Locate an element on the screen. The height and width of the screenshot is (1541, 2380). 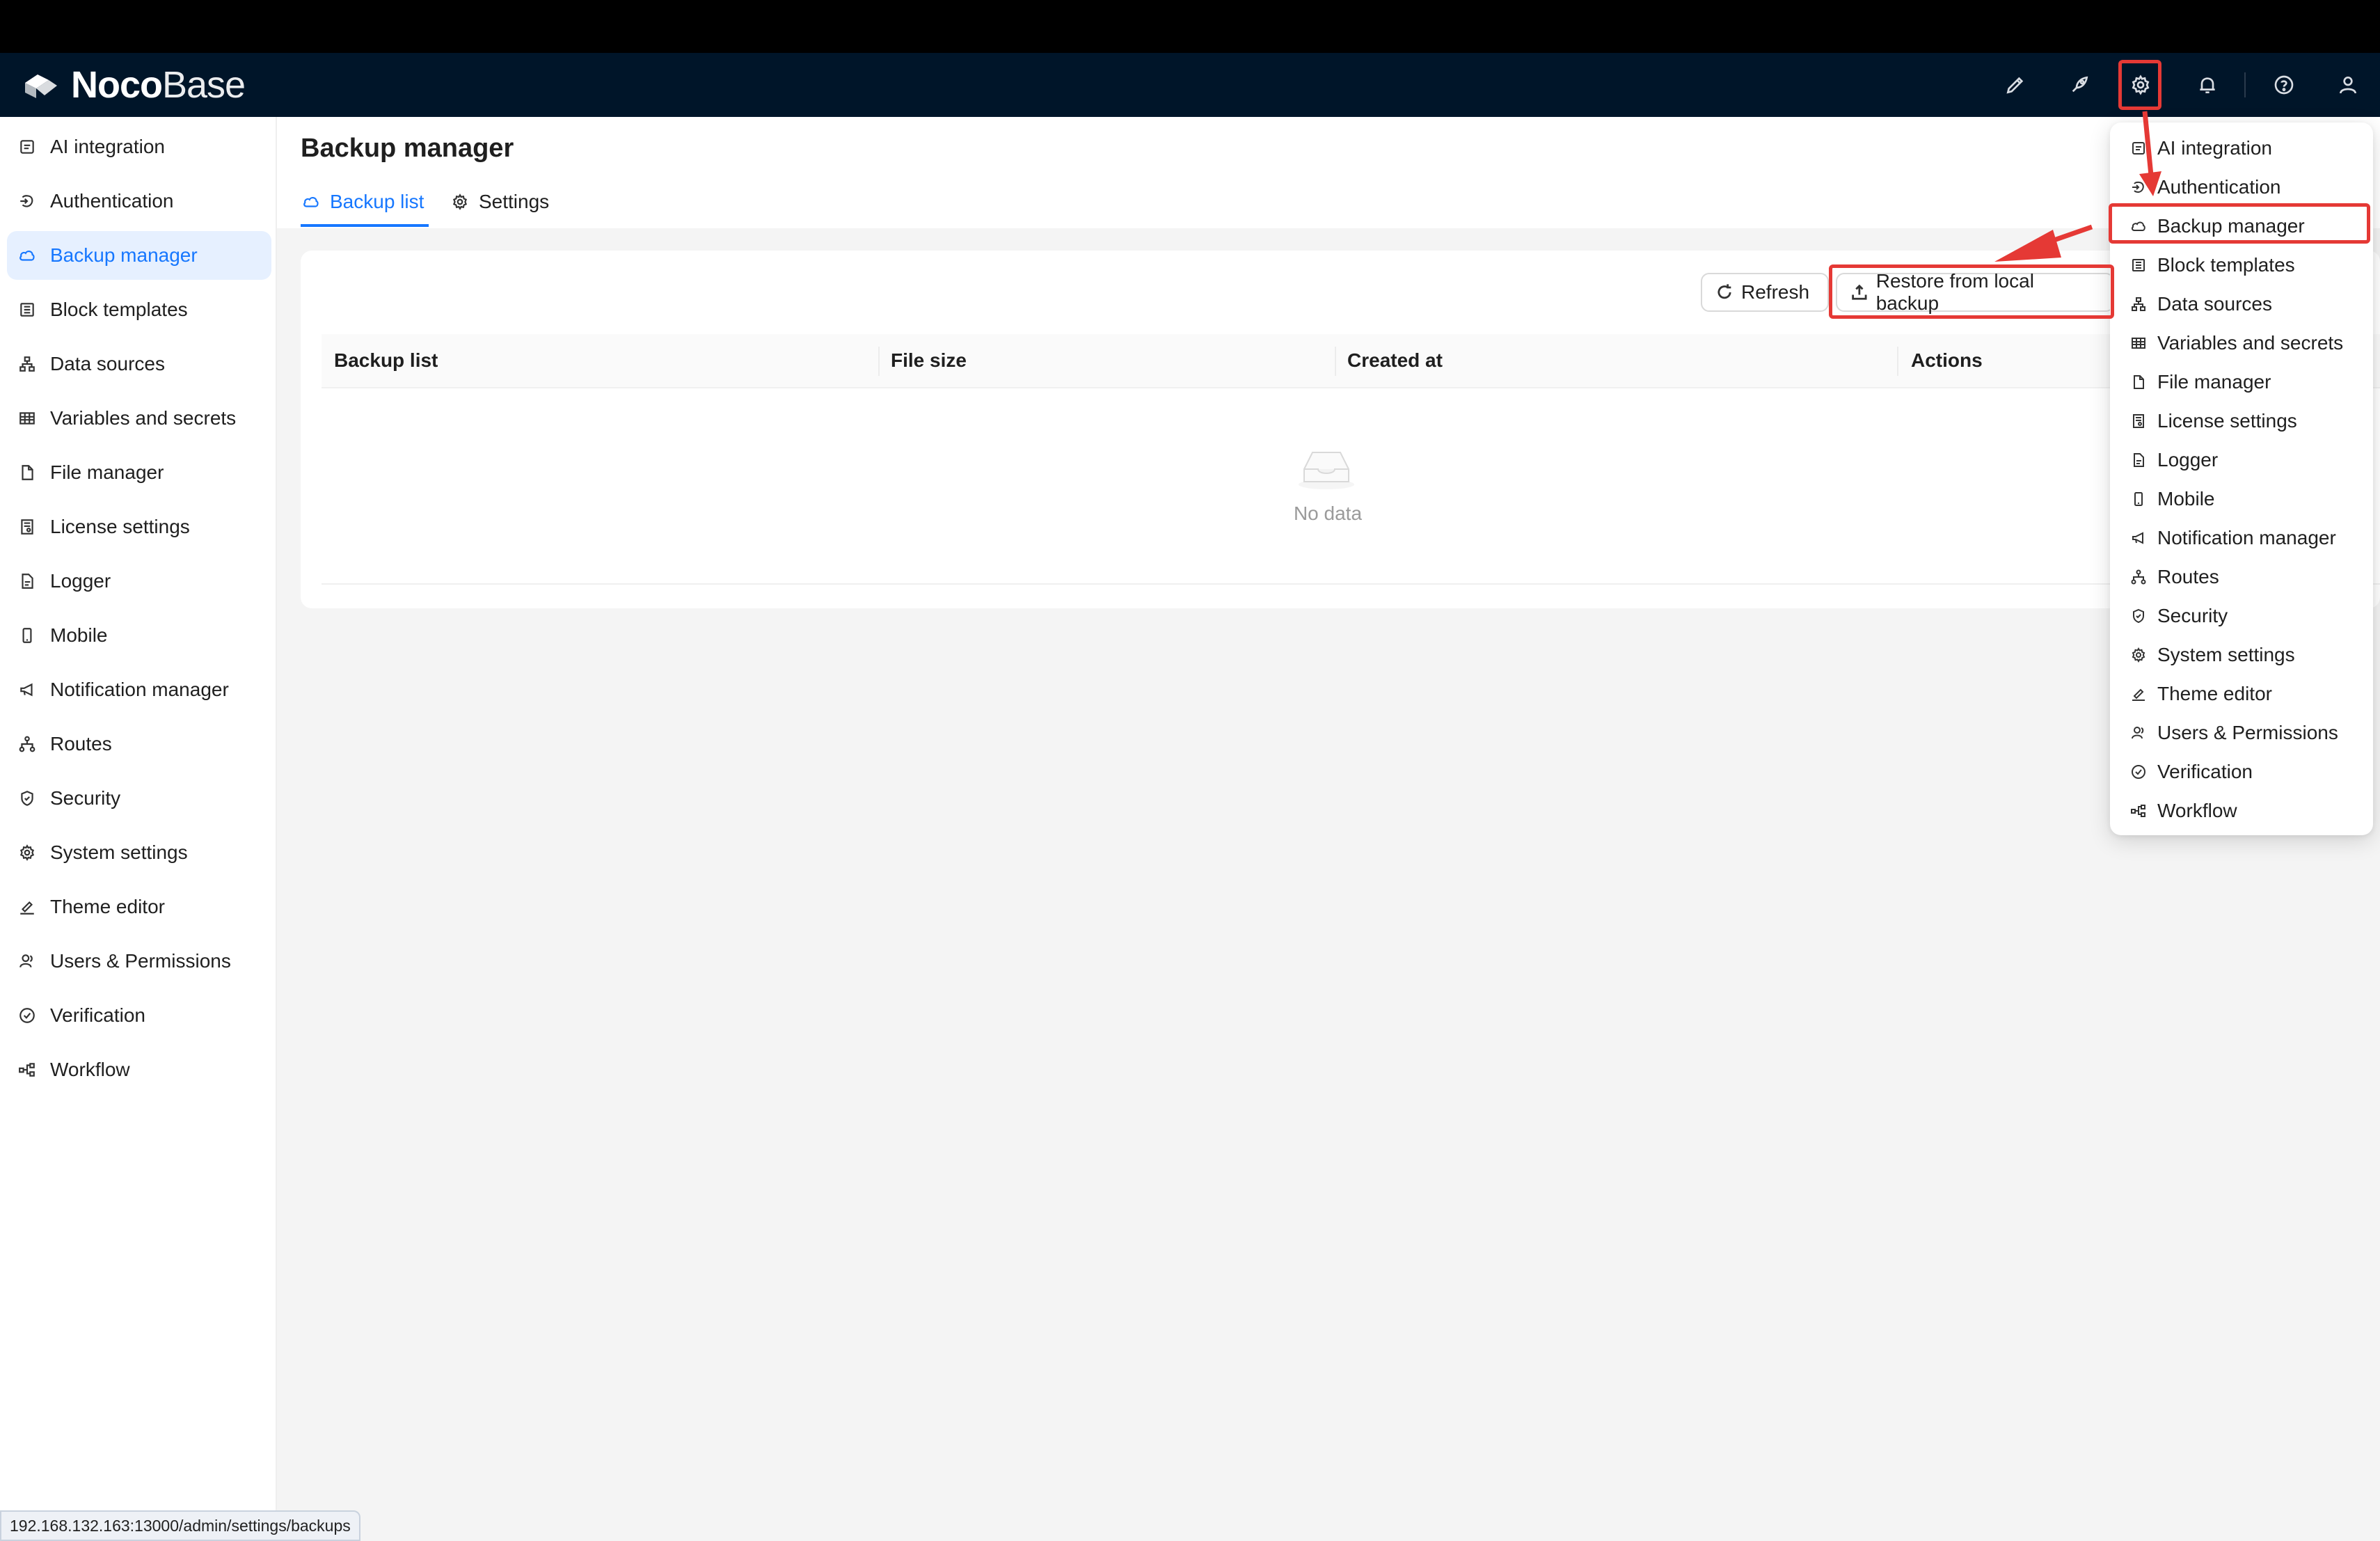
menu-item-theme-editor: Theme editor is located at coordinates (2200, 694).